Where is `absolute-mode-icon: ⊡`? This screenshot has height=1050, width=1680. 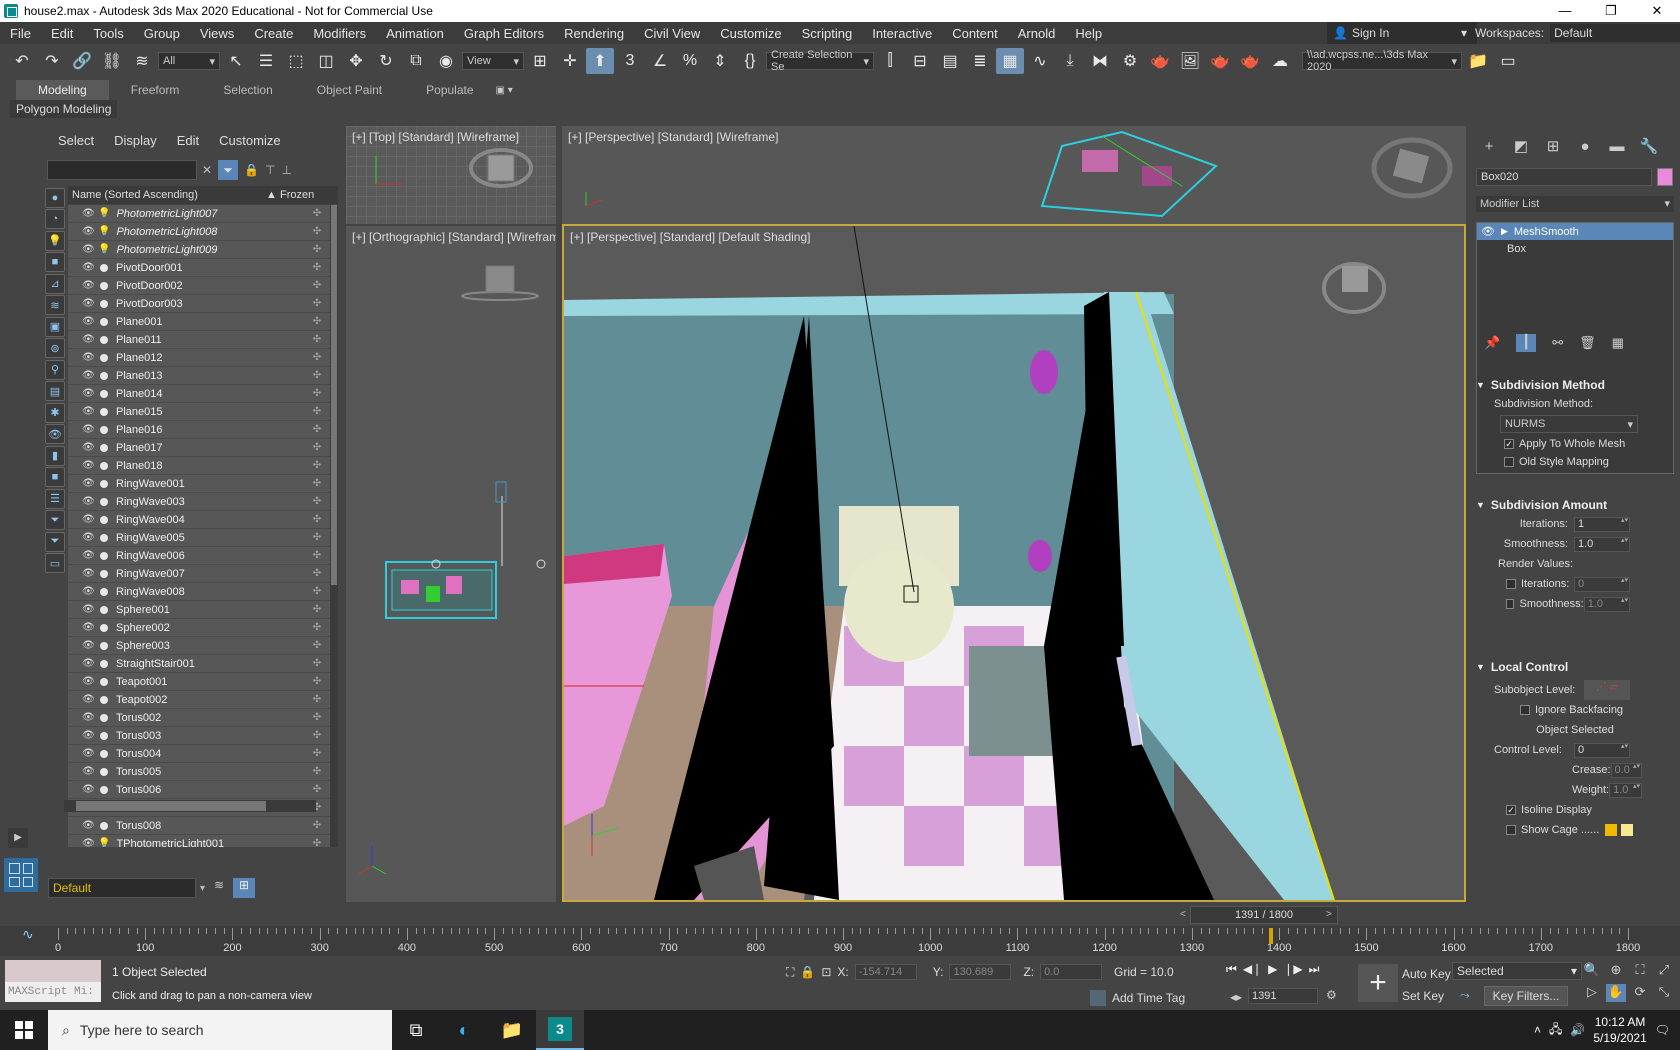
absolute-mode-icon: ⊡ is located at coordinates (826, 972).